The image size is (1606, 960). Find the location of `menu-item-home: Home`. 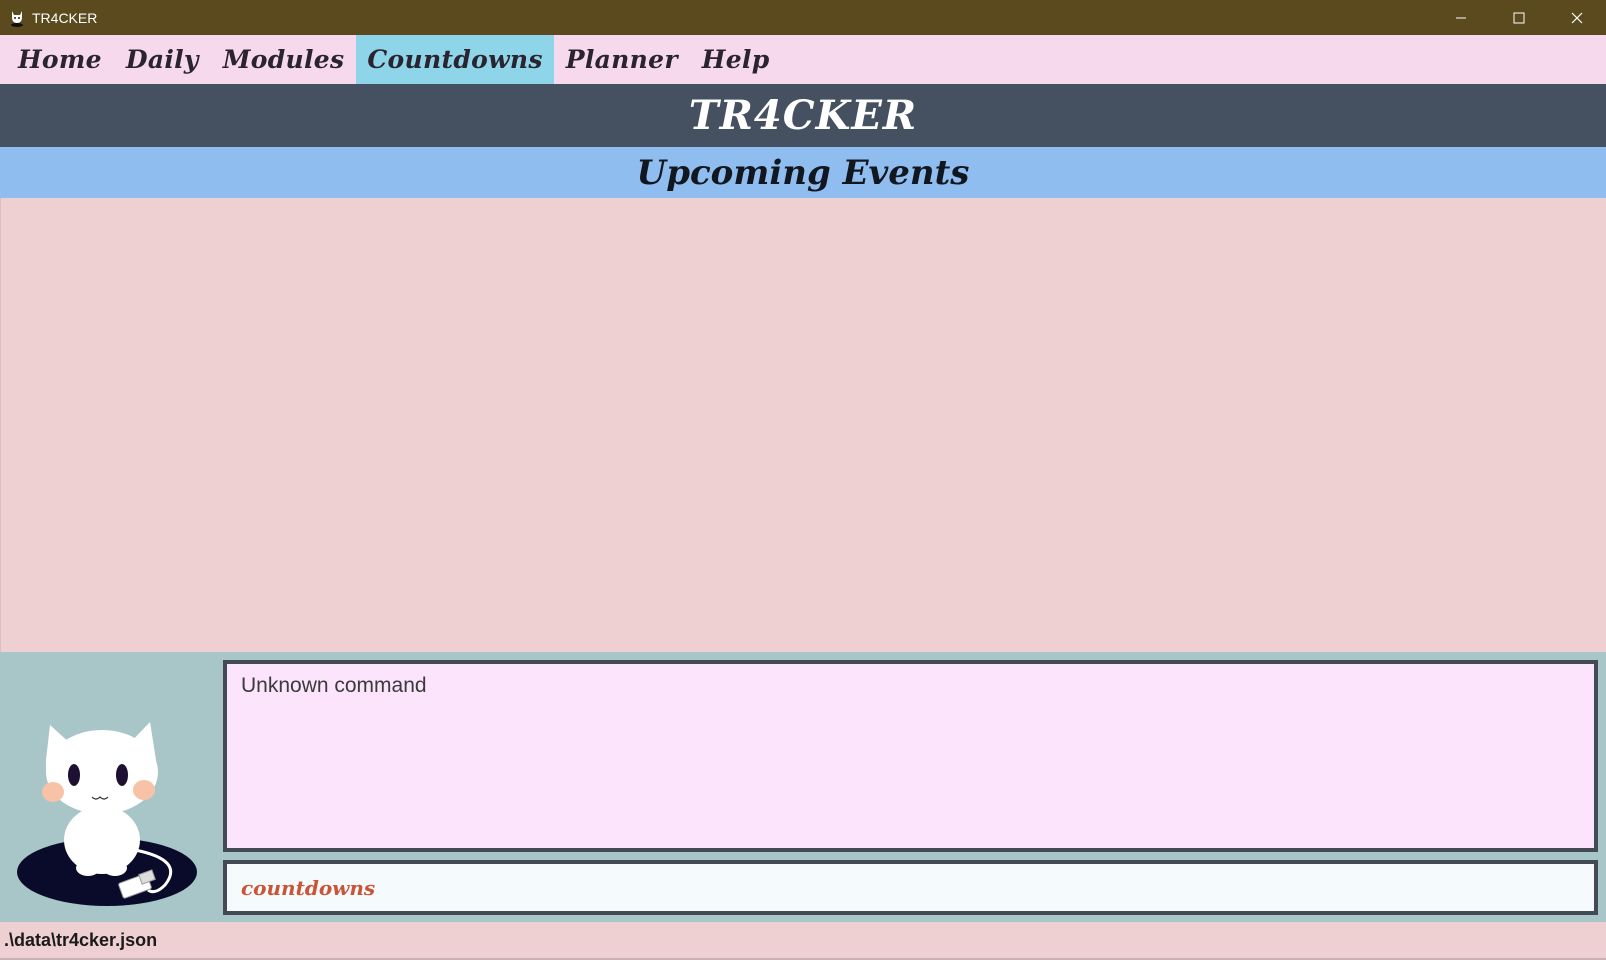

menu-item-home: Home is located at coordinates (57, 59).